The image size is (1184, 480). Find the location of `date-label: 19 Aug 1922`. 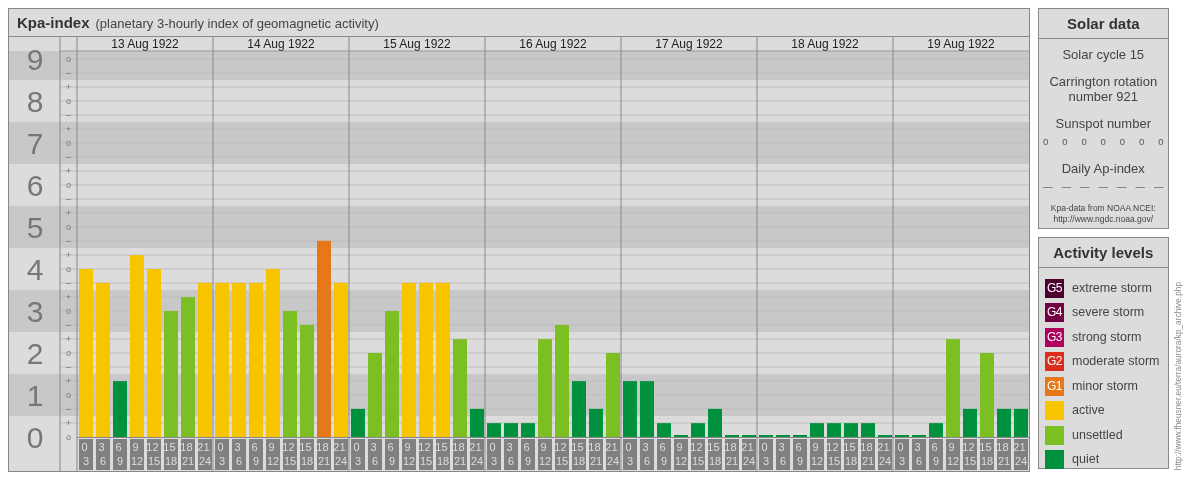

date-label: 19 Aug 1922 is located at coordinates (961, 44).